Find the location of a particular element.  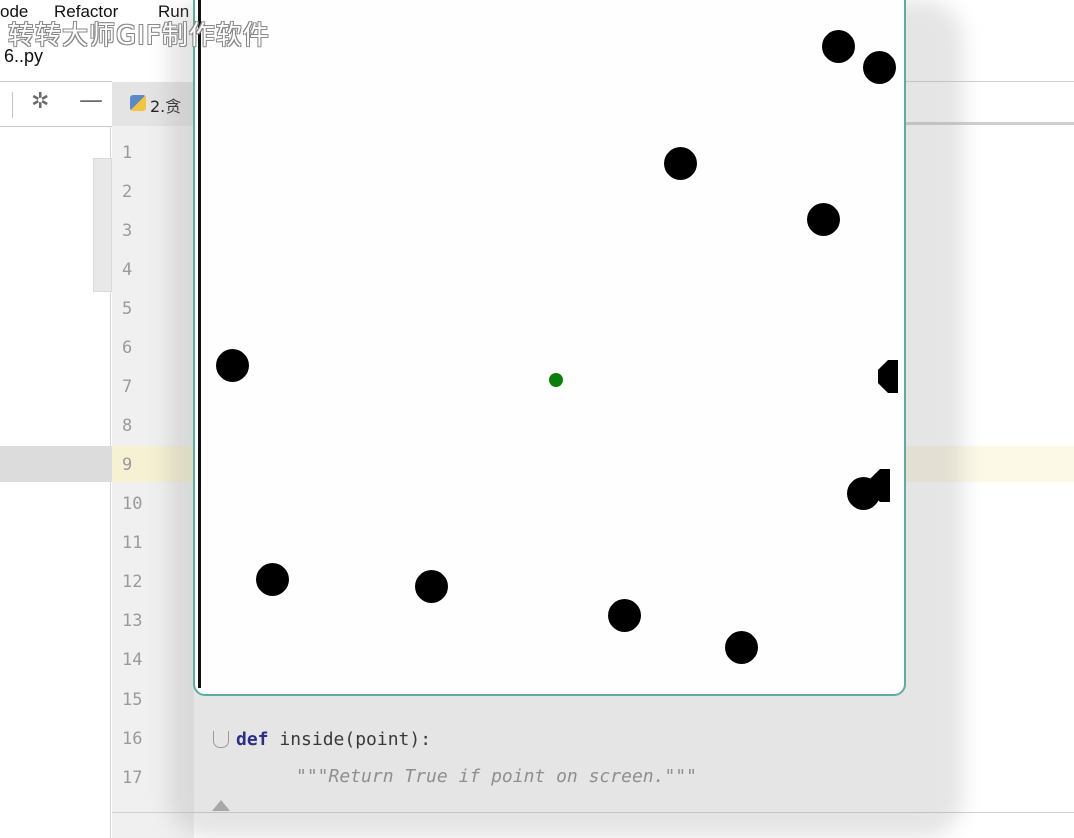

line-number: 11 is located at coordinates (132, 543).